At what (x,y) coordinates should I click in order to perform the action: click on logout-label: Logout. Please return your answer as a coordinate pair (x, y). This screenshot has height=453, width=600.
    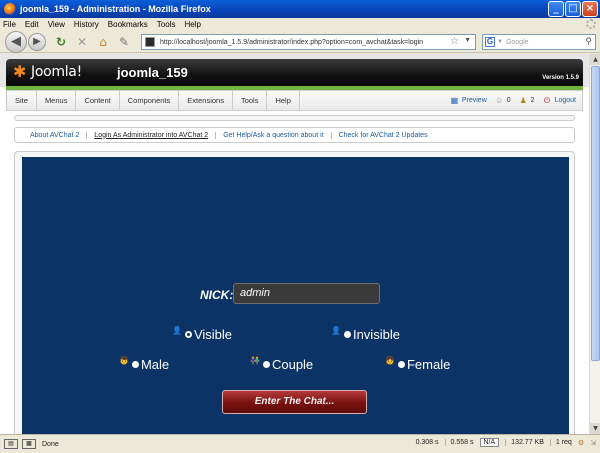
    Looking at the image, I should click on (565, 100).